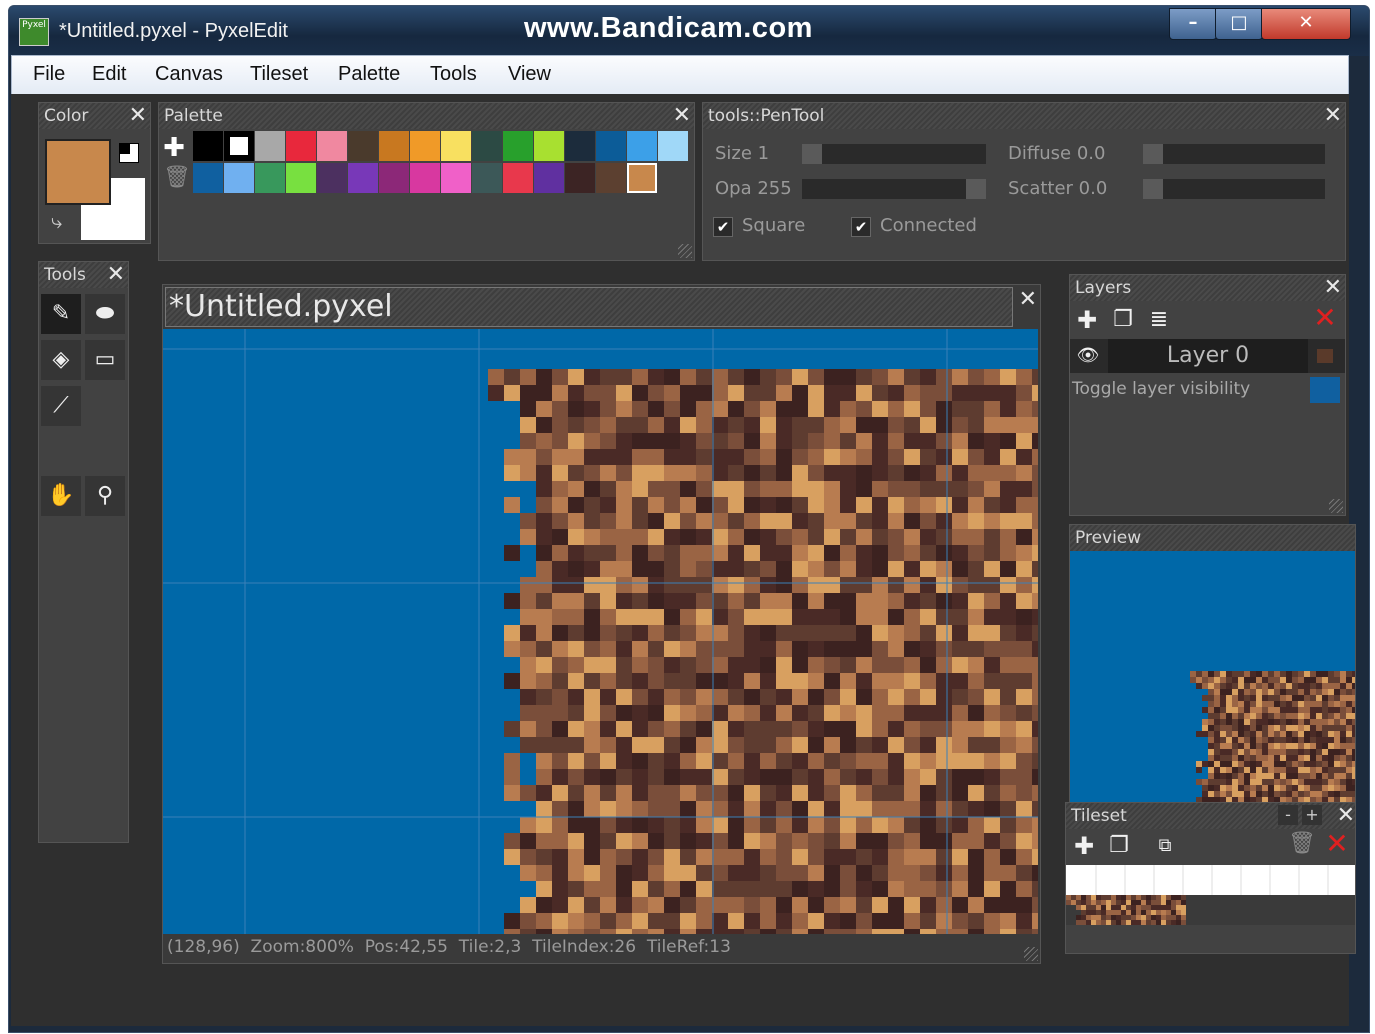 The height and width of the screenshot is (1034, 1375). Describe the element at coordinates (138, 115) in the screenshot. I see `color-panel-close-icon: ✕` at that location.